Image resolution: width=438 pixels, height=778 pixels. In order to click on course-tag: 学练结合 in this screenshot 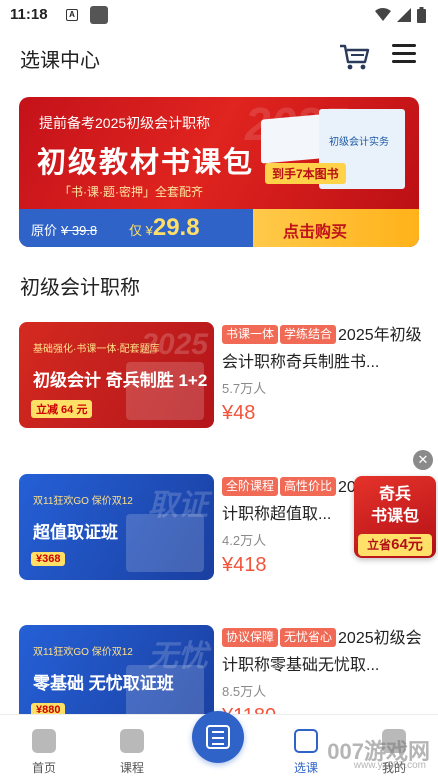, I will do `click(308, 334)`.